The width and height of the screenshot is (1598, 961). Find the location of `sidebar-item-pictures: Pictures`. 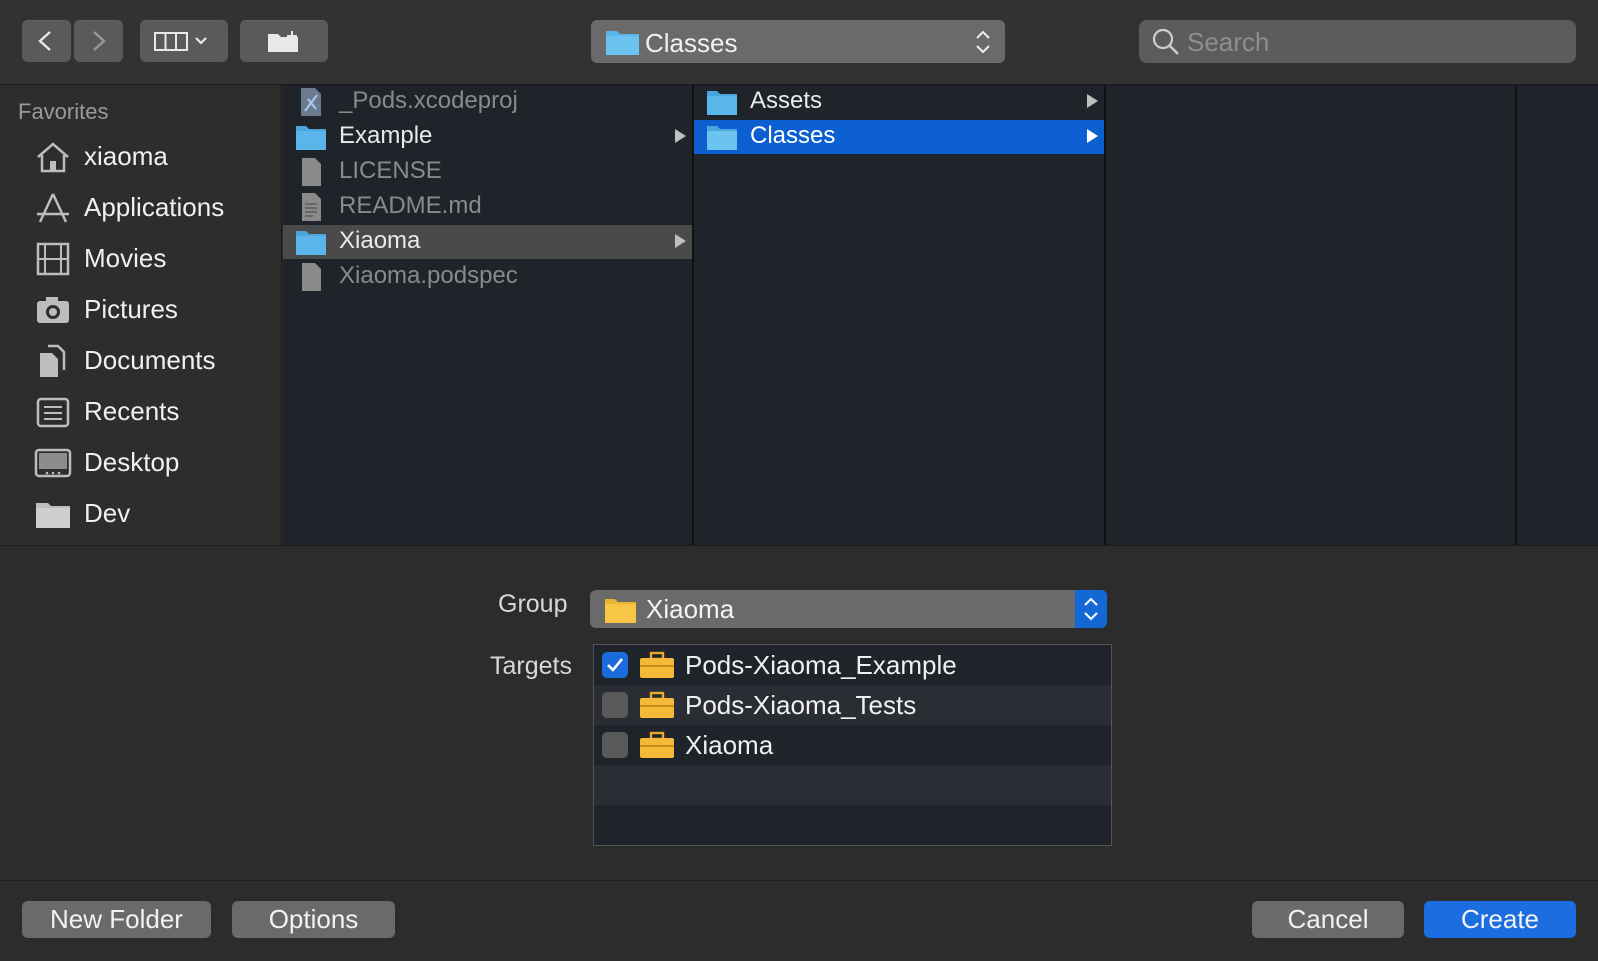

sidebar-item-pictures: Pictures is located at coordinates (140, 310).